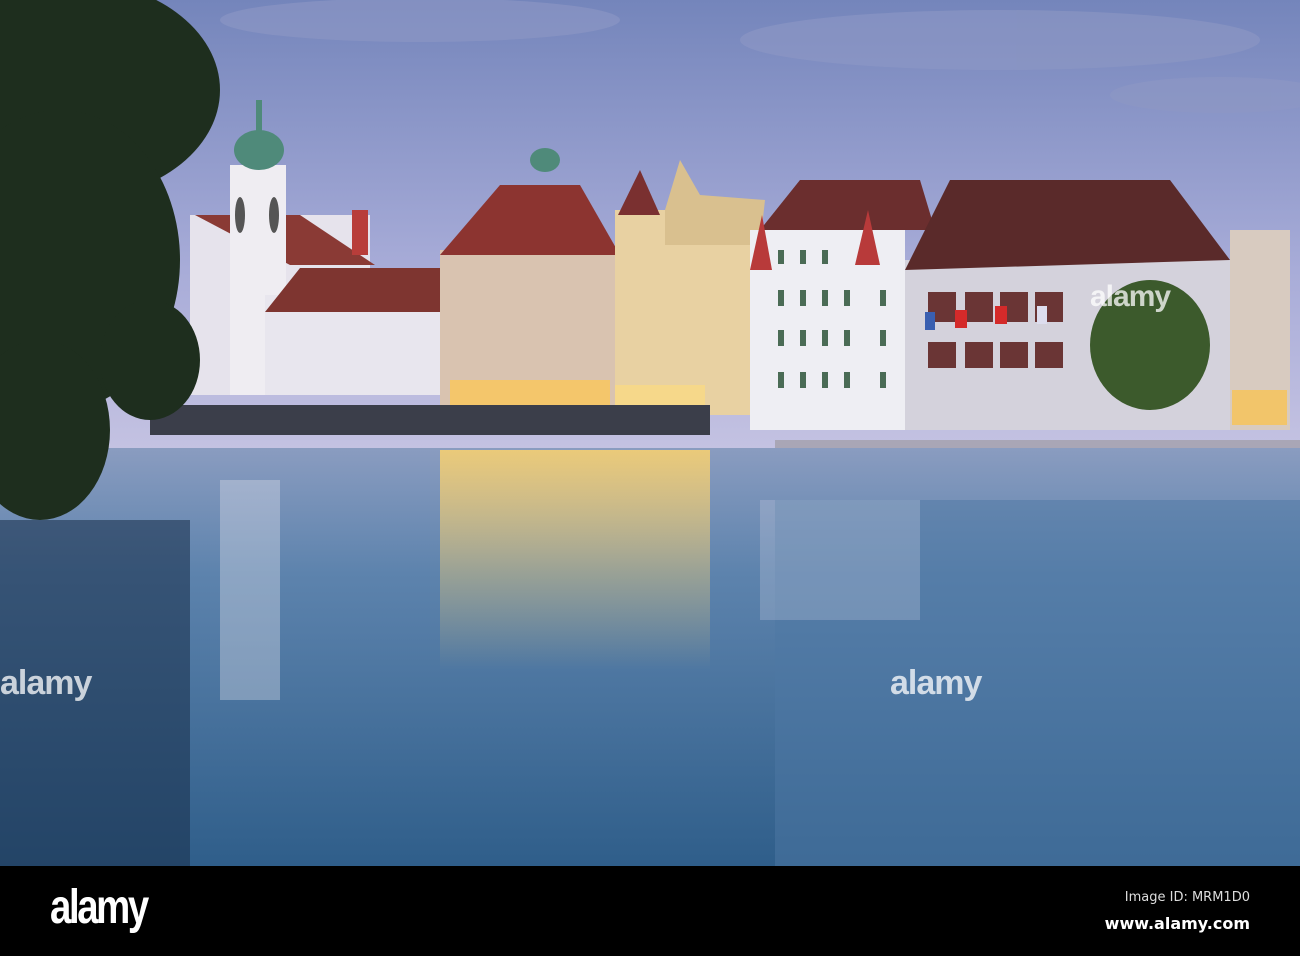 The image size is (1300, 956). I want to click on white-building, so click(355, 331).